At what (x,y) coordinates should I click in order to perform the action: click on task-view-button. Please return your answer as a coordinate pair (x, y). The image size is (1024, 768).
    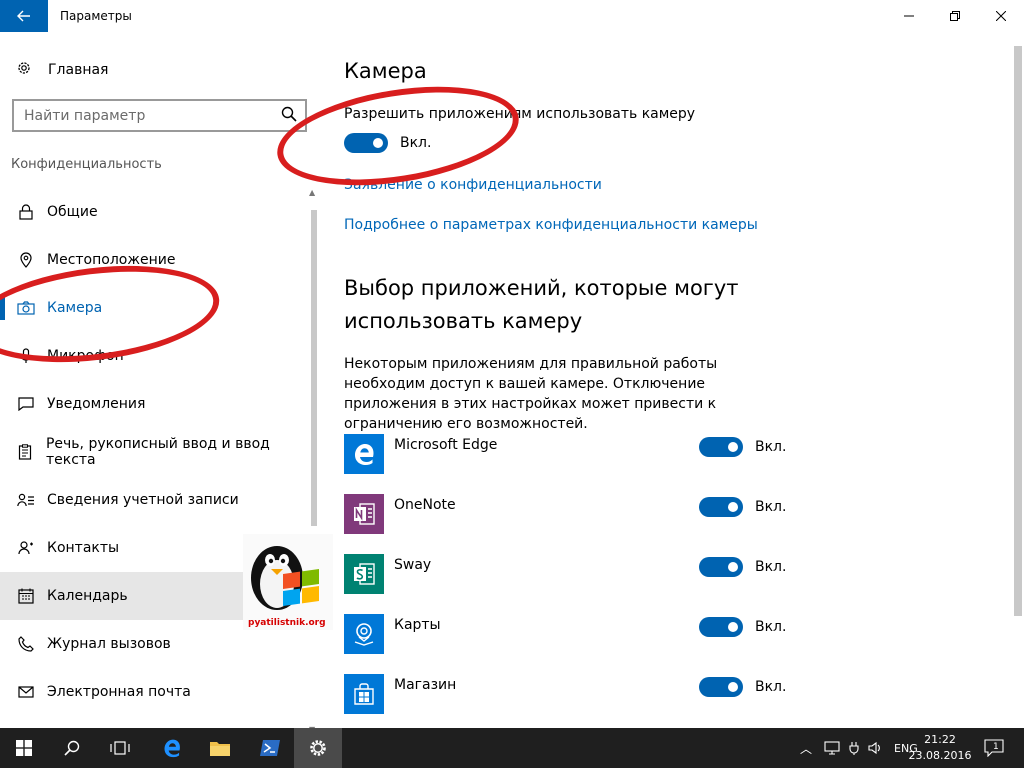
    Looking at the image, I should click on (120, 748).